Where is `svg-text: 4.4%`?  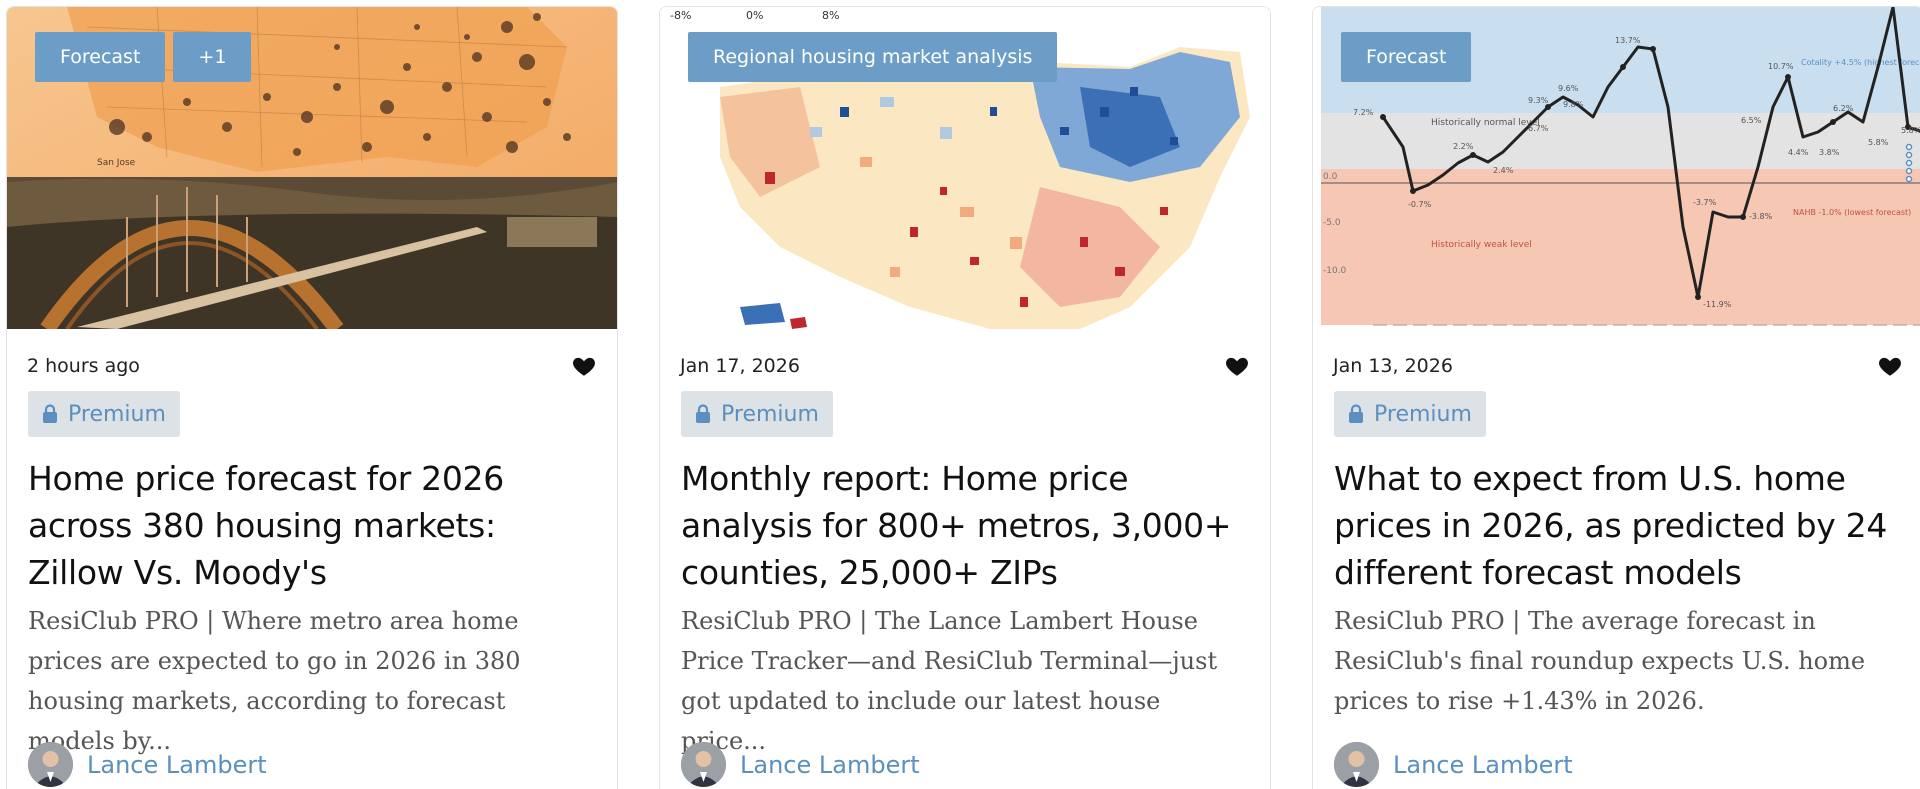
svg-text: 4.4% is located at coordinates (1798, 152).